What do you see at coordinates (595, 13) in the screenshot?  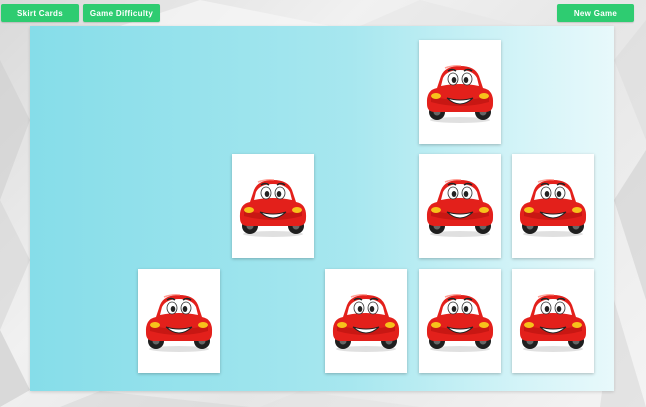 I see `new-game-button: New Game` at bounding box center [595, 13].